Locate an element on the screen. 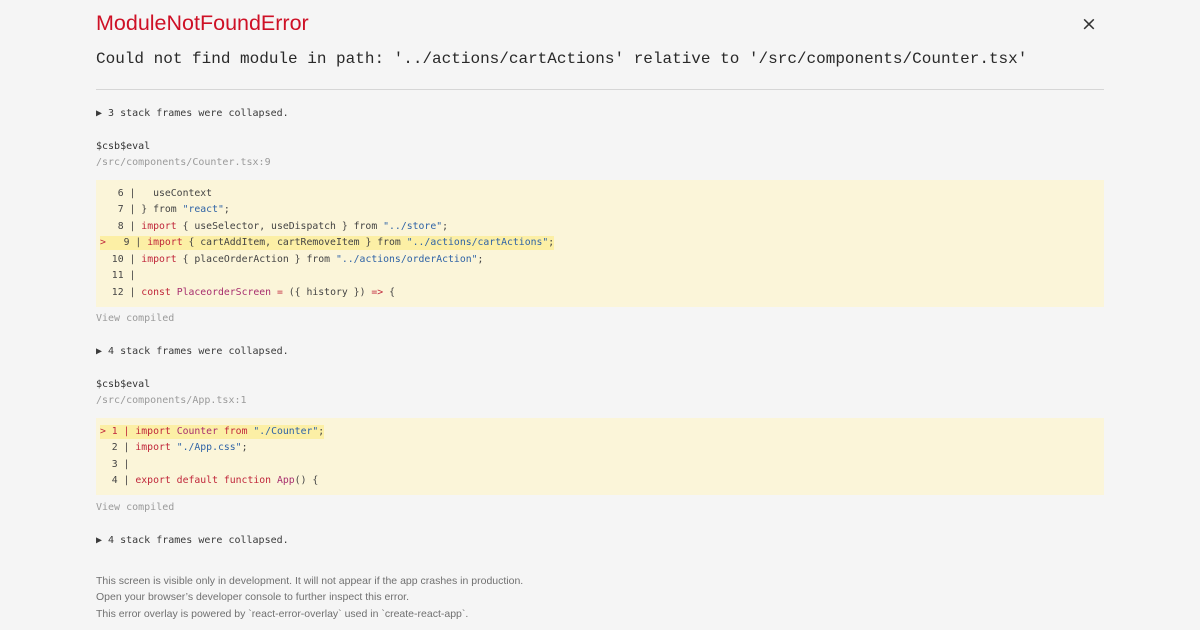 The height and width of the screenshot is (630, 1200). code-token: App is located at coordinates (285, 480).